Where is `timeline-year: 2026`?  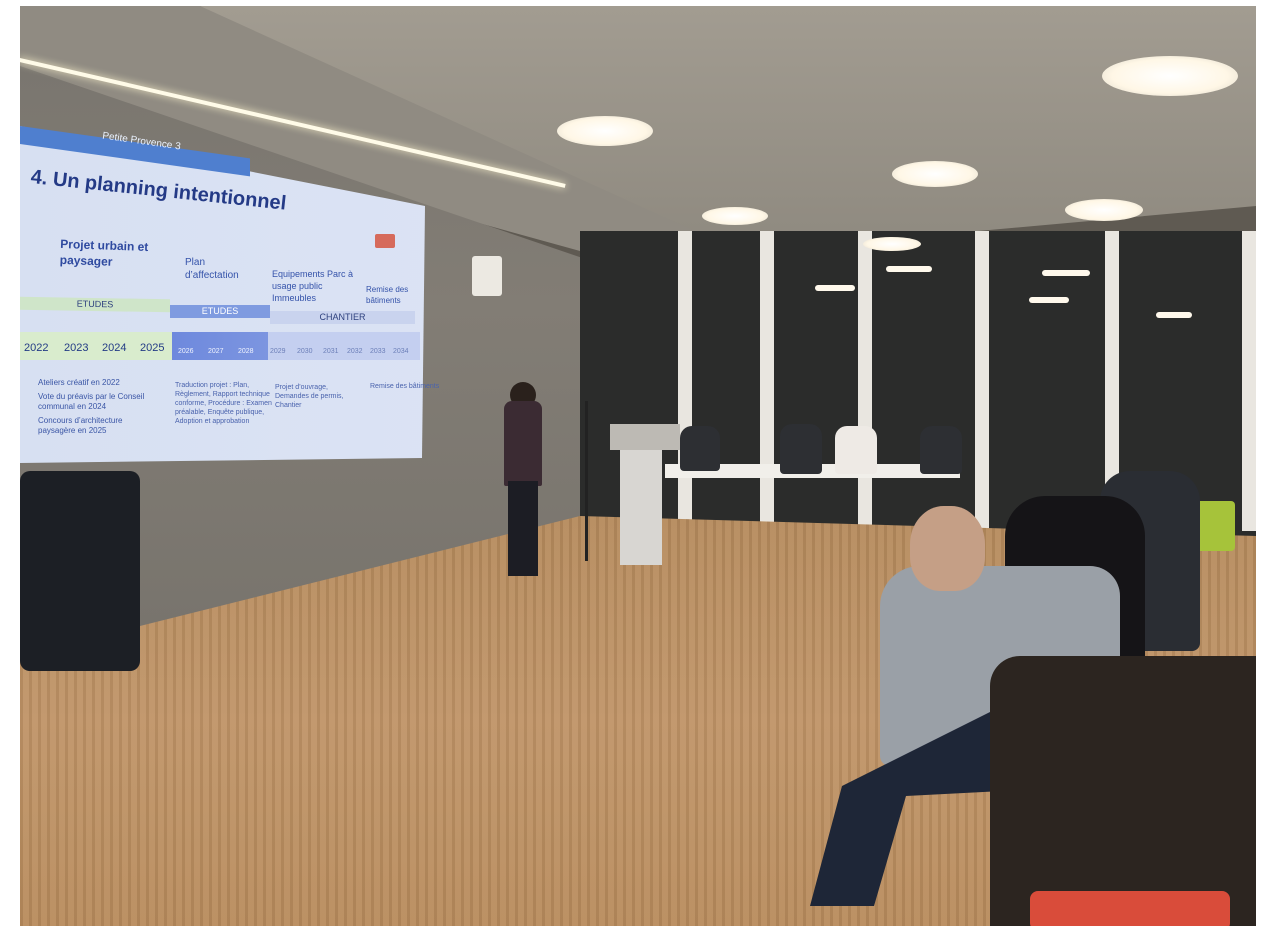
timeline-year: 2026 is located at coordinates (186, 351).